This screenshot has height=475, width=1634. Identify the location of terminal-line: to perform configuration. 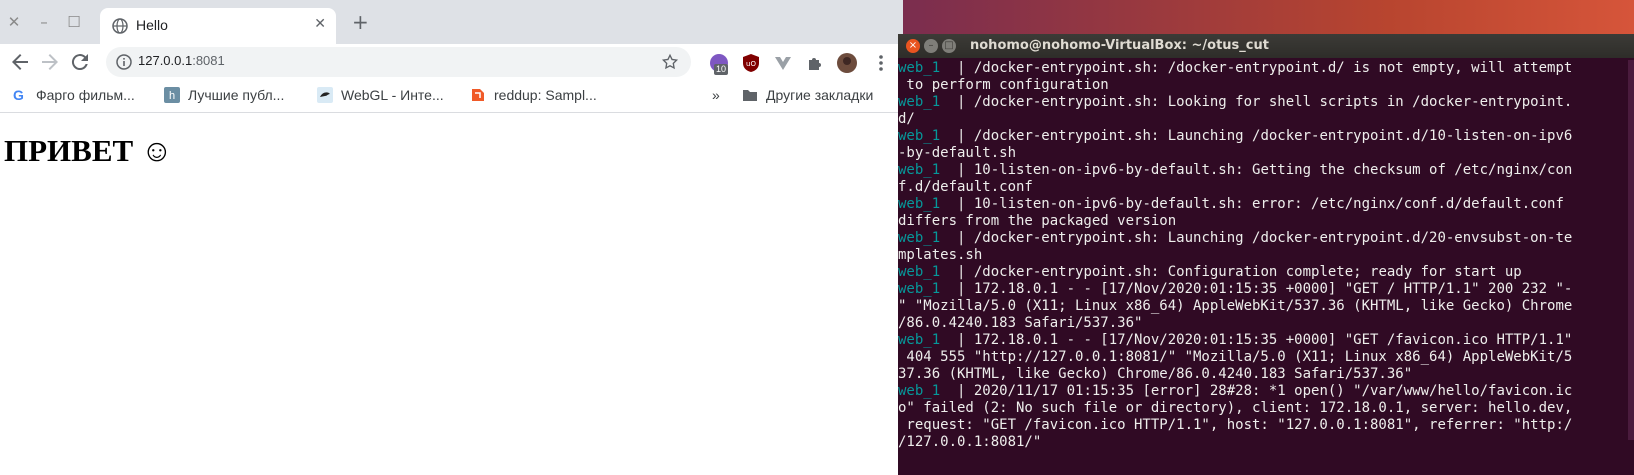
(1263, 85).